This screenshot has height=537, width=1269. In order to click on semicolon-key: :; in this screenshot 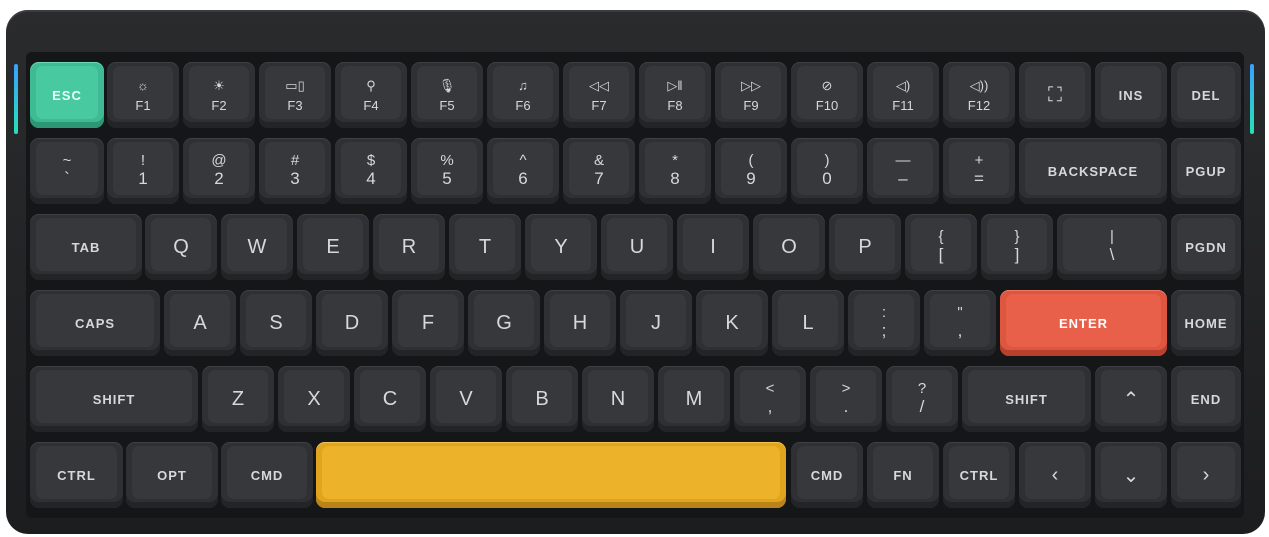, I will do `click(884, 323)`.